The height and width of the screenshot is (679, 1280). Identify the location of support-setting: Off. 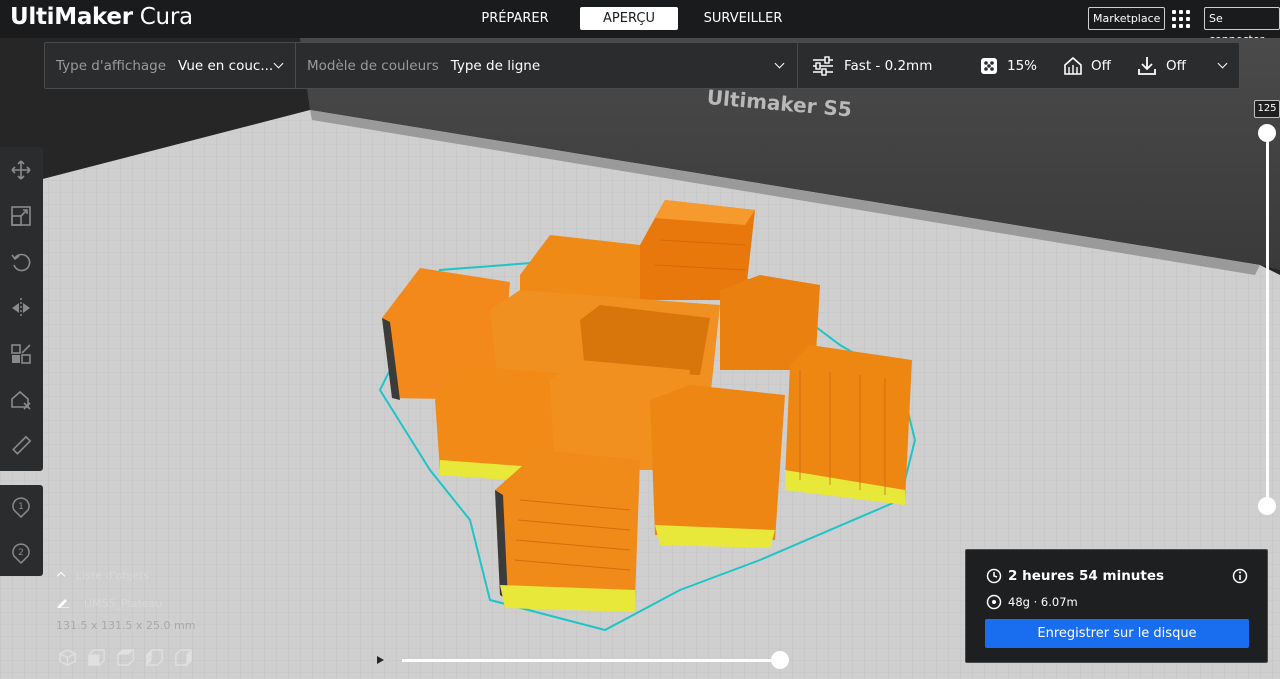
(1087, 65).